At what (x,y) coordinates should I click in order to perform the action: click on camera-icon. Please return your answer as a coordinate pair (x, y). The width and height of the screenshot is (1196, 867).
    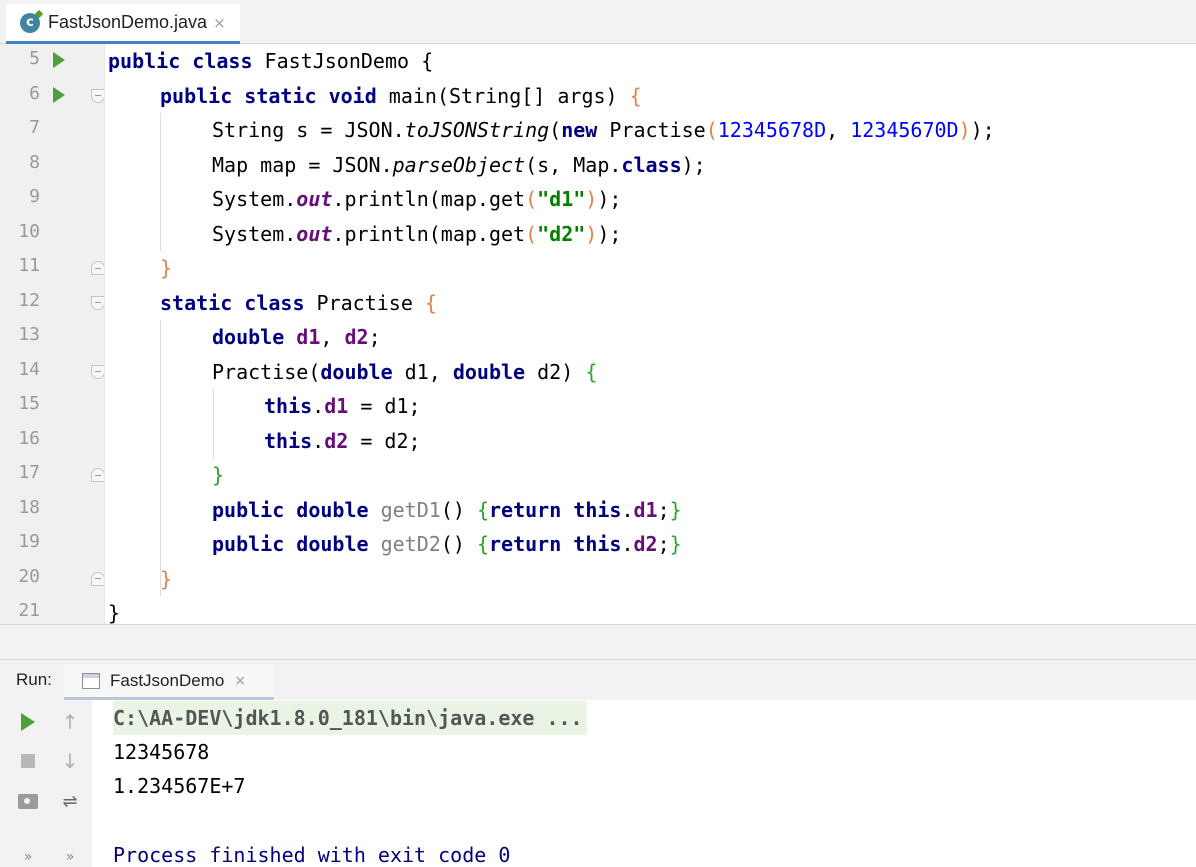
    Looking at the image, I should click on (28, 801).